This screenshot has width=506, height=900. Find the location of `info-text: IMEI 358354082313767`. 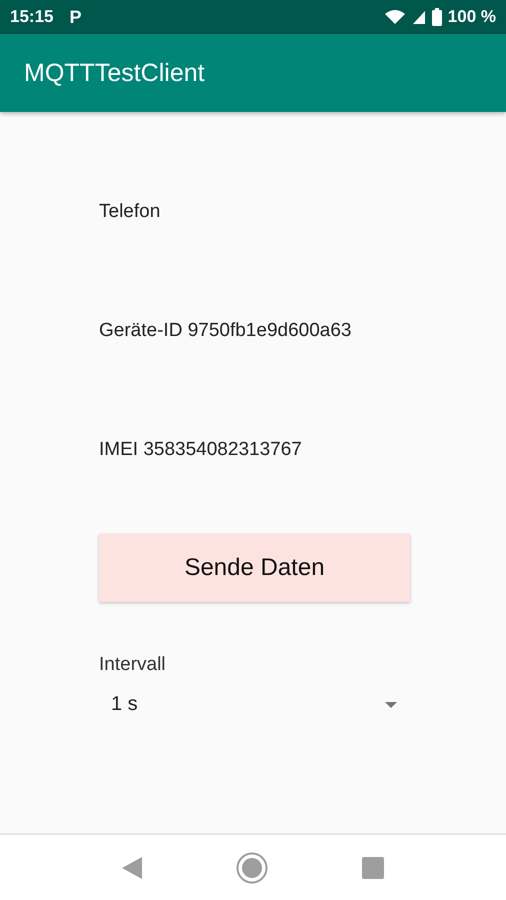

info-text: IMEI 358354082313767 is located at coordinates (200, 450).